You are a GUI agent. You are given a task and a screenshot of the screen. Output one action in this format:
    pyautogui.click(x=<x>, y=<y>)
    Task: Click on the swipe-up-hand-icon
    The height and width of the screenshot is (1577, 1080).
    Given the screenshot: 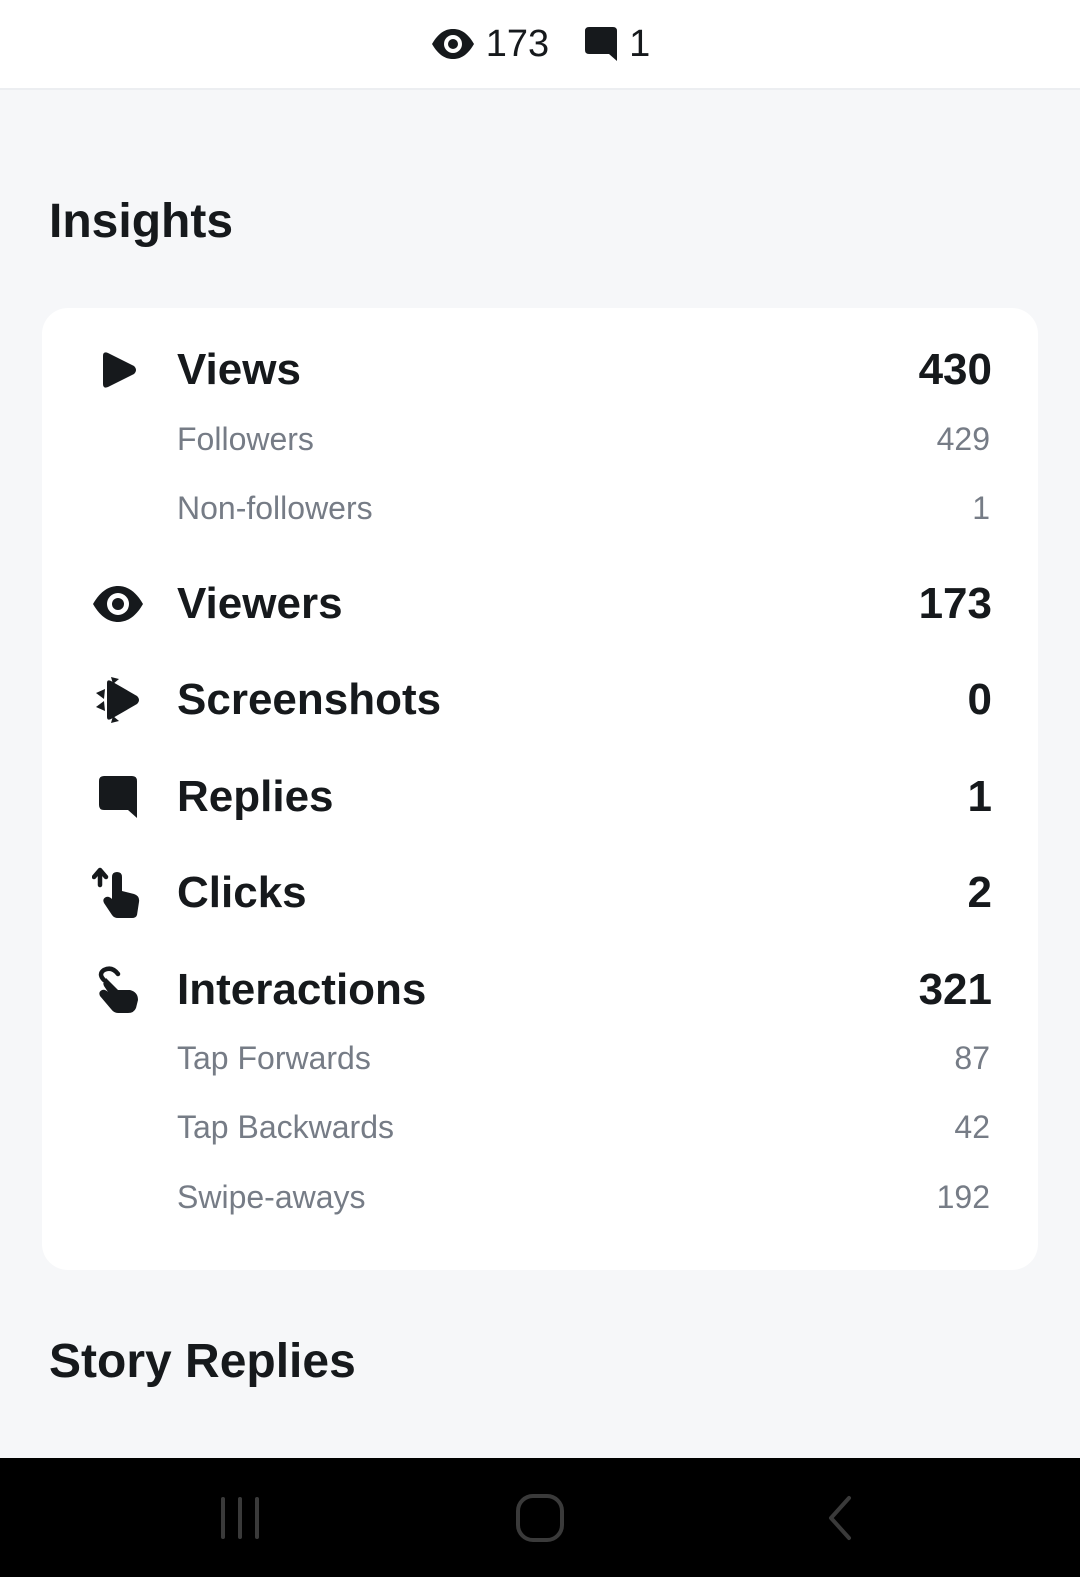 What is the action you would take?
    pyautogui.click(x=118, y=893)
    